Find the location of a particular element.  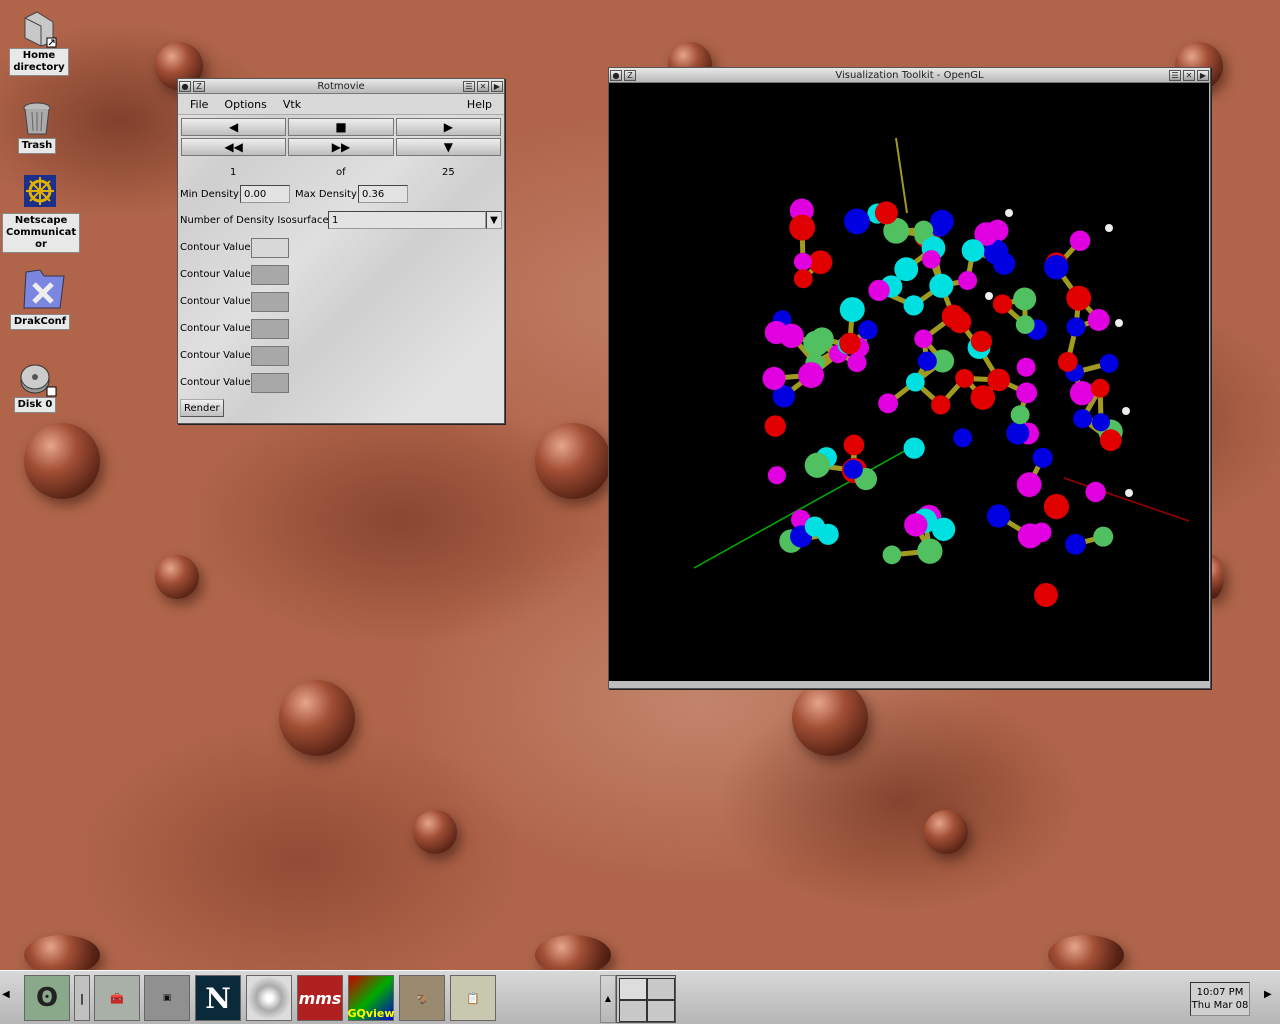

gqview-icon: GQview is located at coordinates (371, 998).